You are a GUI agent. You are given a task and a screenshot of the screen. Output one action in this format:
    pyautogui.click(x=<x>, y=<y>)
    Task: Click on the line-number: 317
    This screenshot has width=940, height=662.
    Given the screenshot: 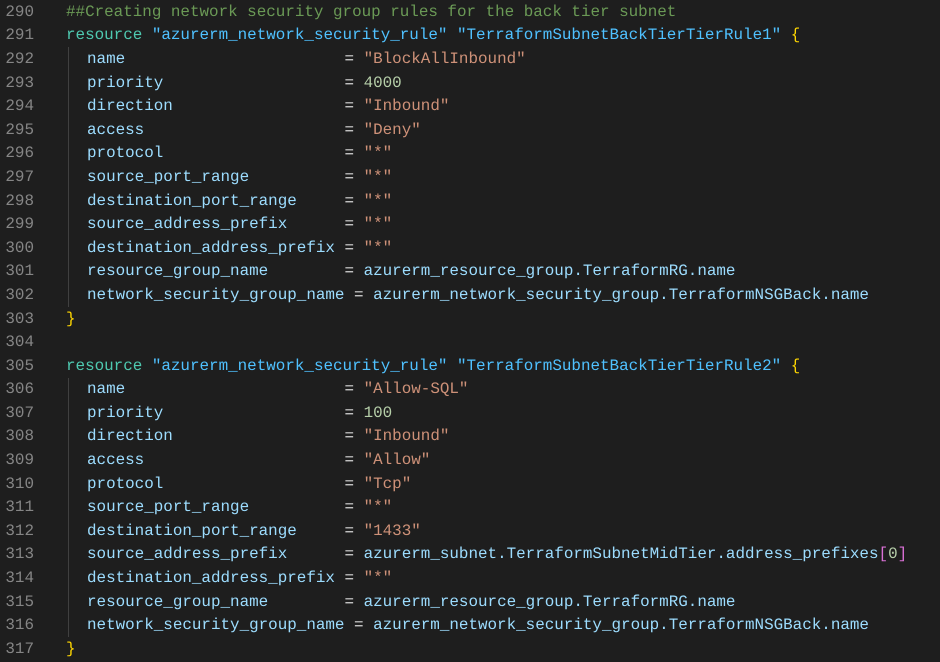 What is the action you would take?
    pyautogui.click(x=19, y=649)
    